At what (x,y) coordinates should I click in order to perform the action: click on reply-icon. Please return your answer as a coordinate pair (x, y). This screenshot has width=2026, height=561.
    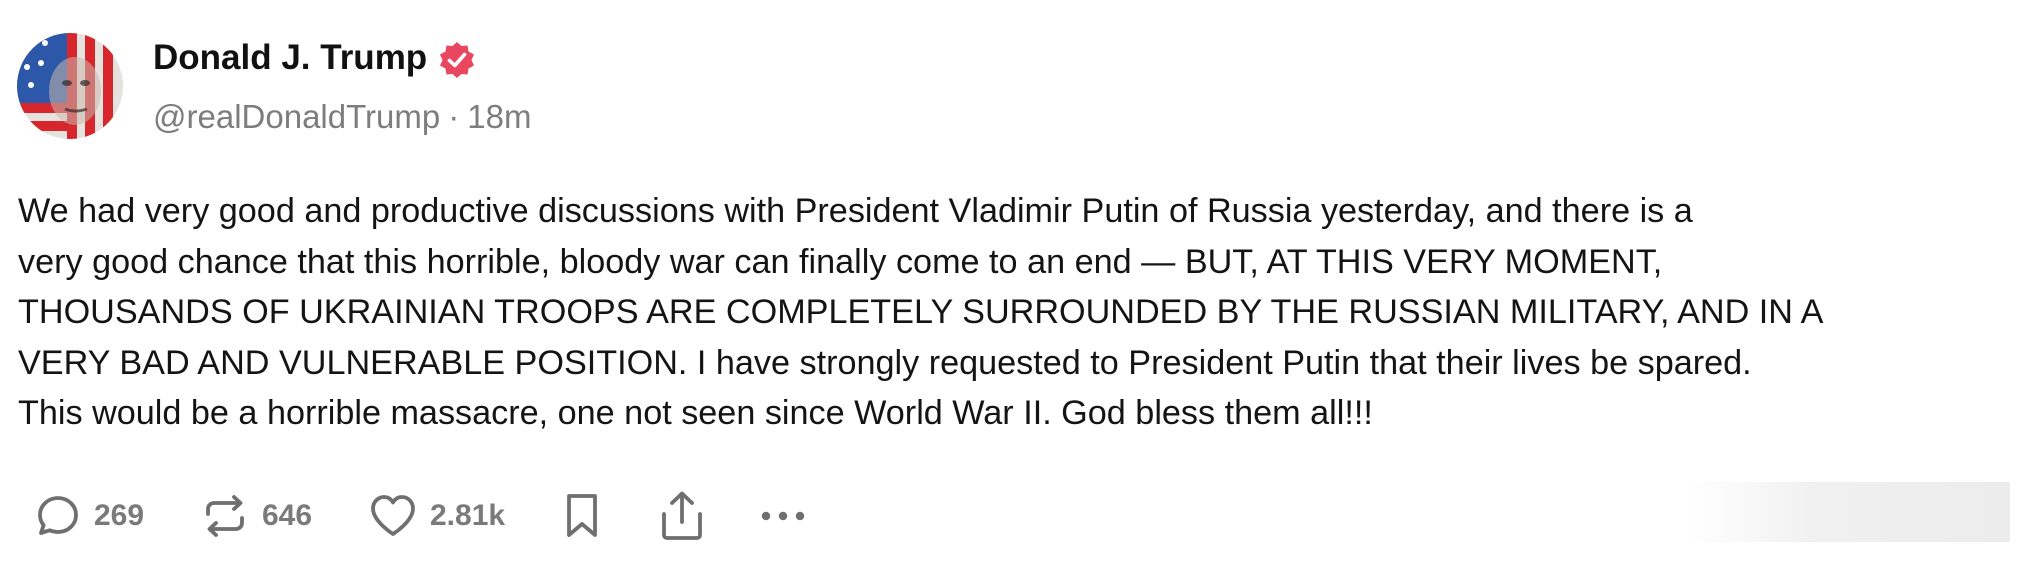
    Looking at the image, I should click on (58, 515).